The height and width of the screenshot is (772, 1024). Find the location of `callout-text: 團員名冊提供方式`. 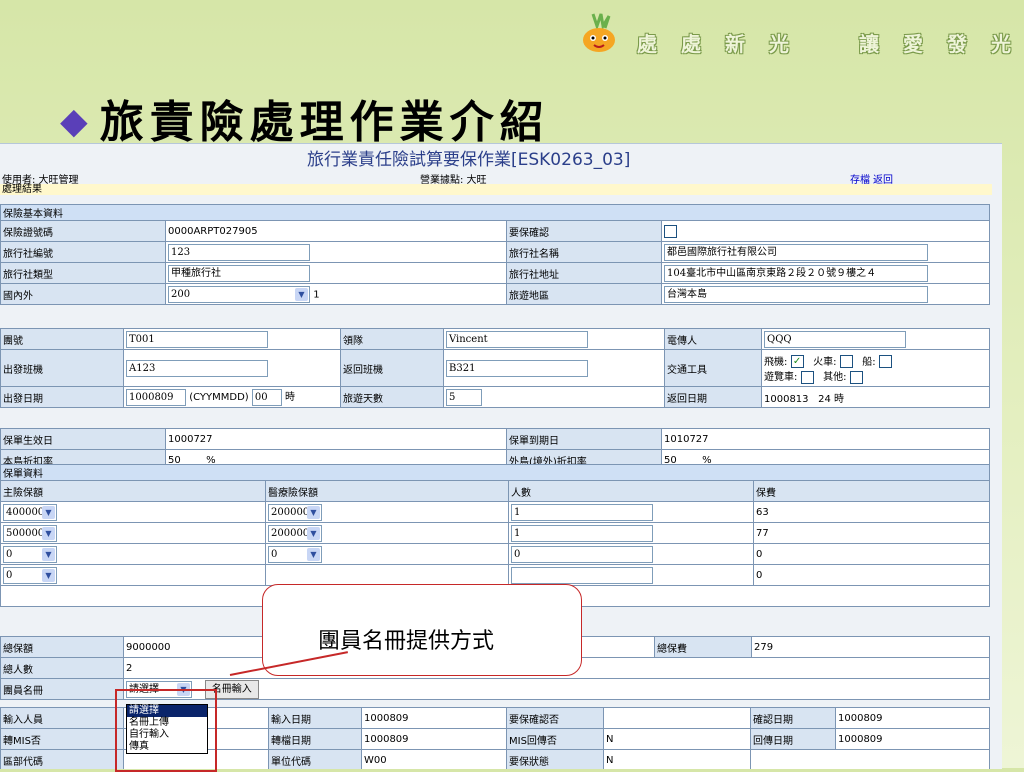

callout-text: 團員名冊提供方式 is located at coordinates (406, 641).